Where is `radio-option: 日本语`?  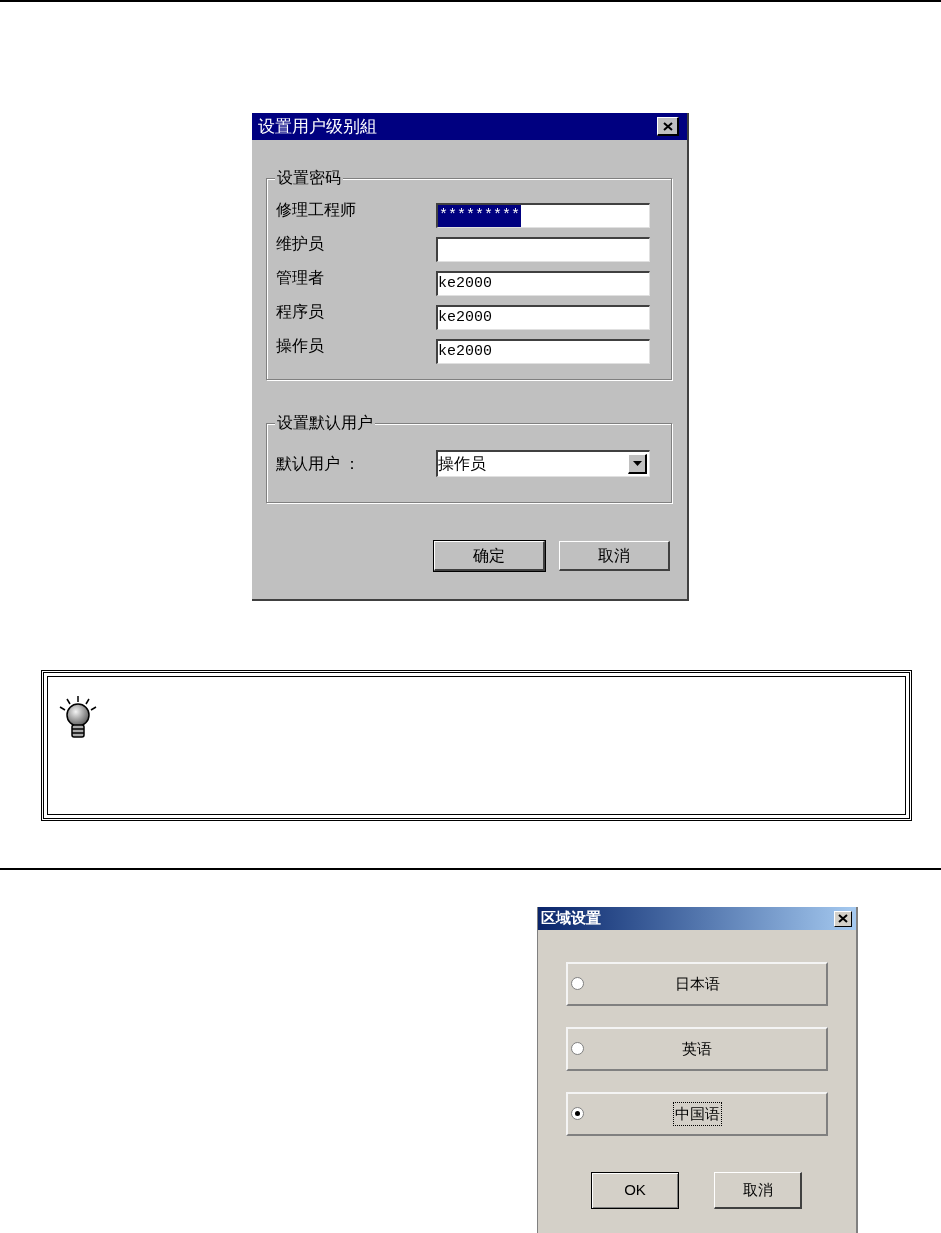
radio-option: 日本语 is located at coordinates (697, 984).